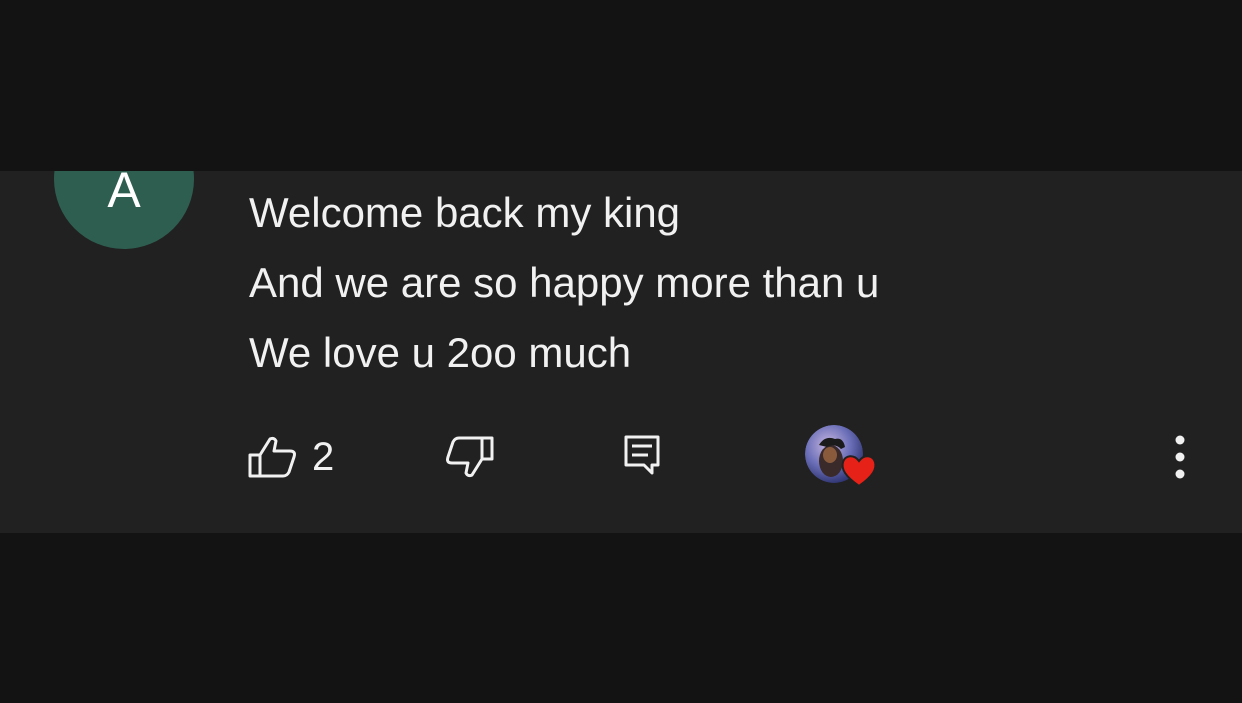 The height and width of the screenshot is (703, 1242). I want to click on more-options-button, so click(1180, 457).